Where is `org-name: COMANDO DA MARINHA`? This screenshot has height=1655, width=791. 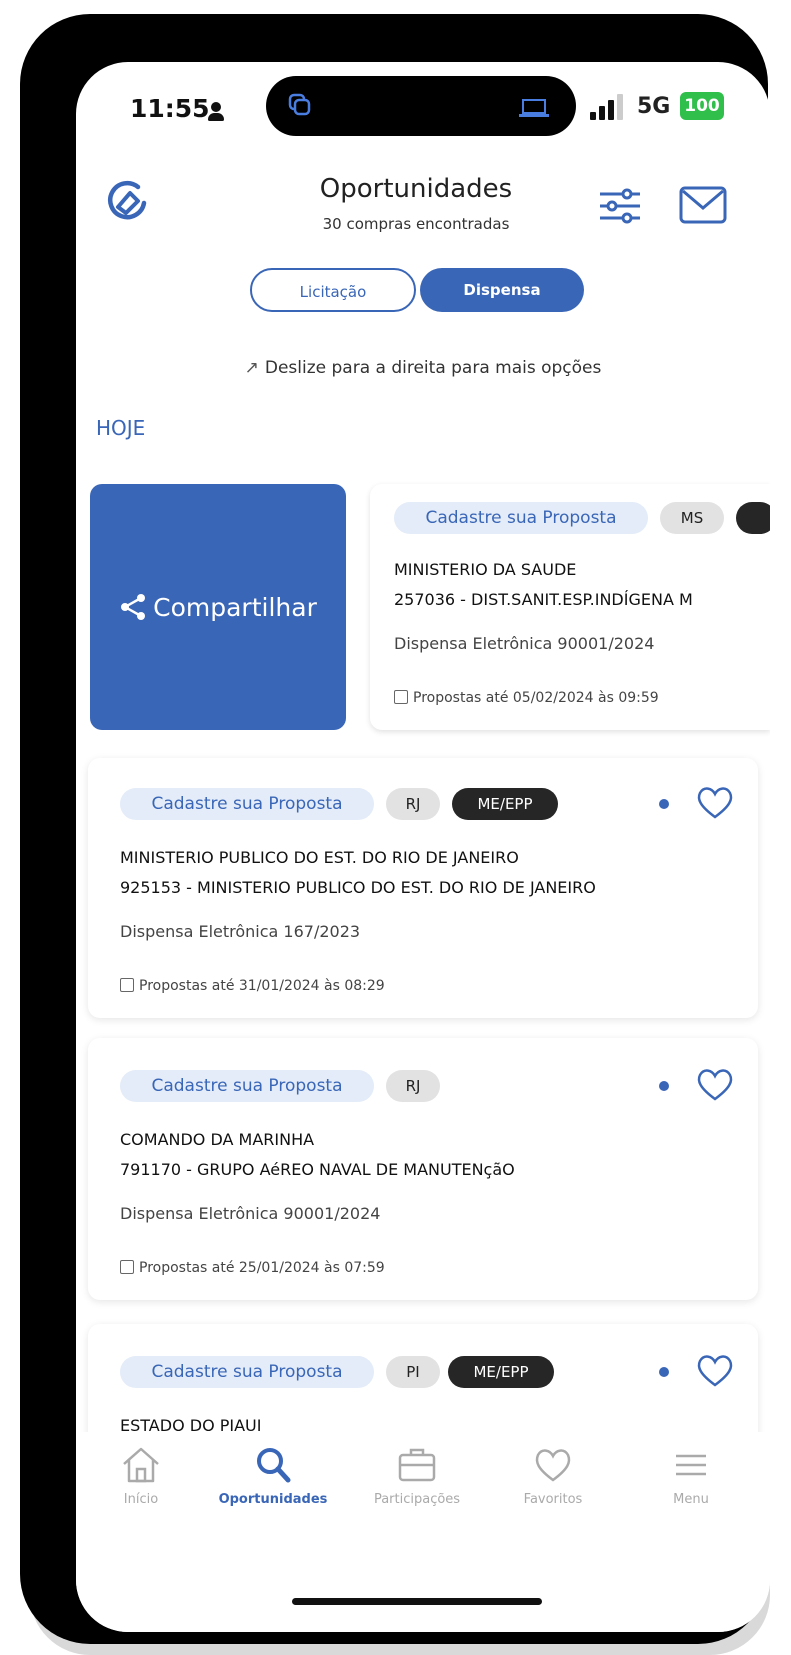 org-name: COMANDO DA MARINHA is located at coordinates (217, 1139).